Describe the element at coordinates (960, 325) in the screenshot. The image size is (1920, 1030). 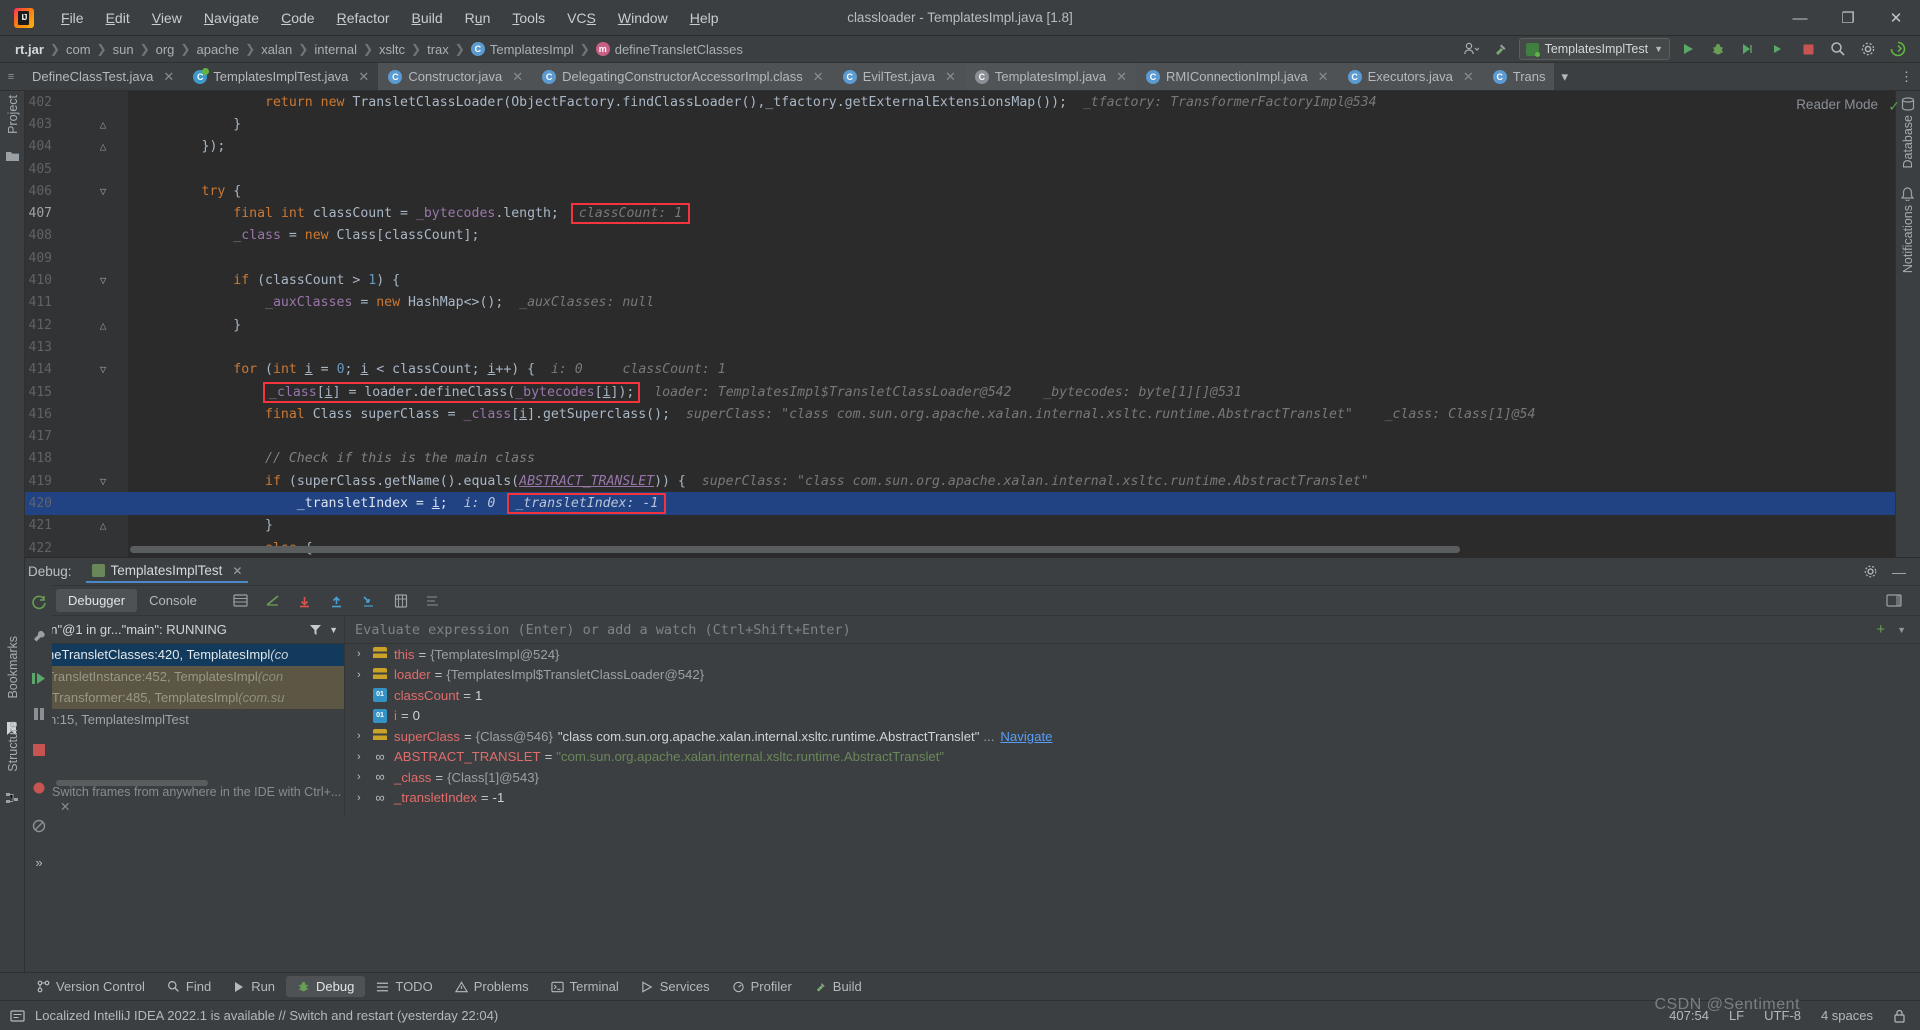
I see `code-line: 412 △ }` at that location.